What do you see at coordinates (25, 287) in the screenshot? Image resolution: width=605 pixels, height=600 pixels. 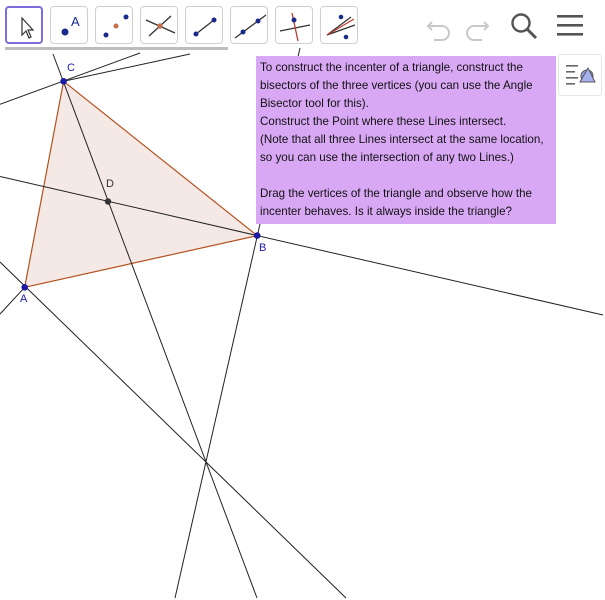 I see `point-a` at bounding box center [25, 287].